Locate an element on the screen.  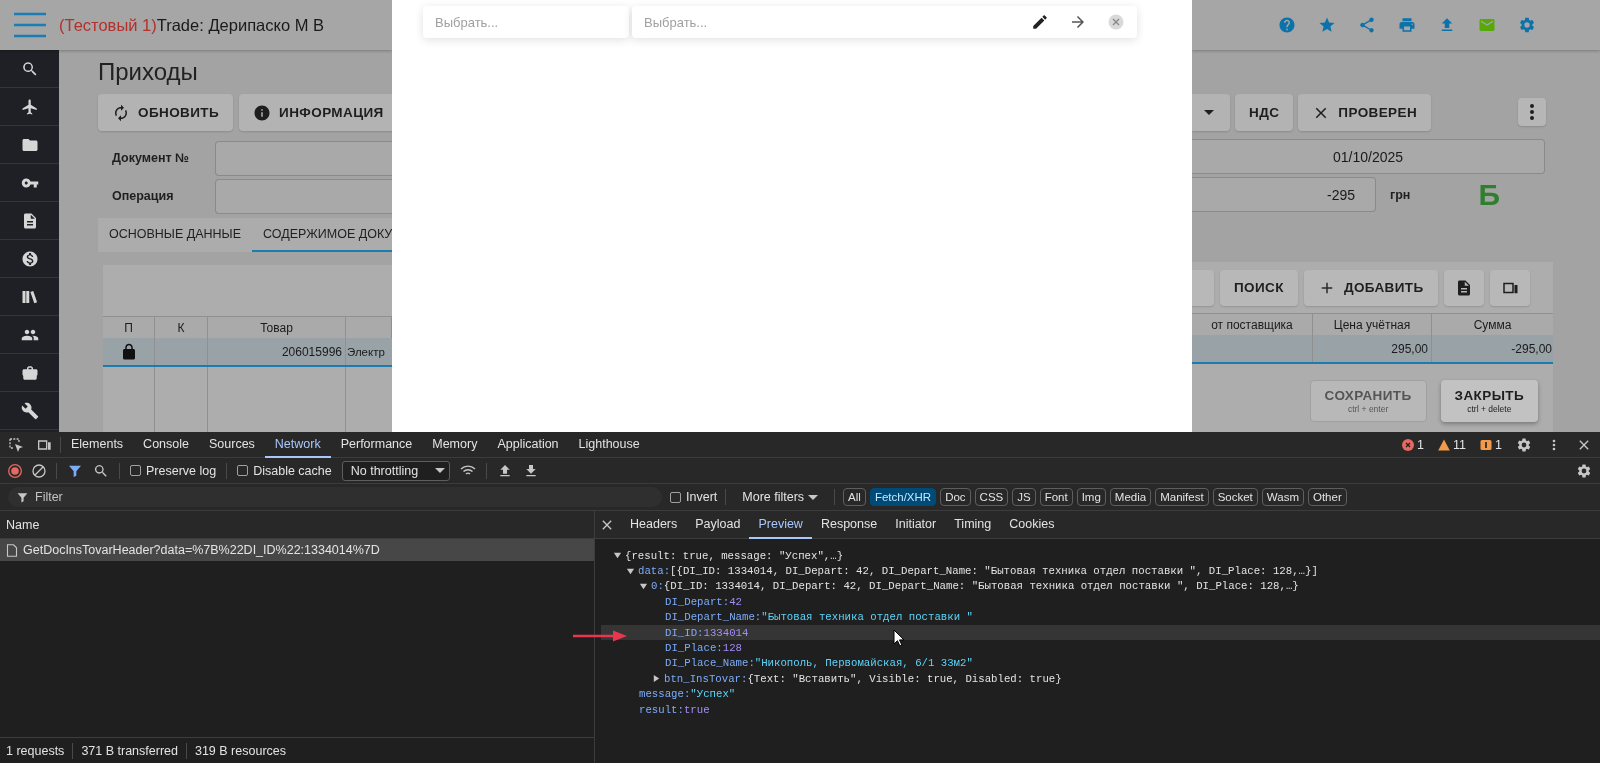
warning-count: 11 is located at coordinates (1460, 444).